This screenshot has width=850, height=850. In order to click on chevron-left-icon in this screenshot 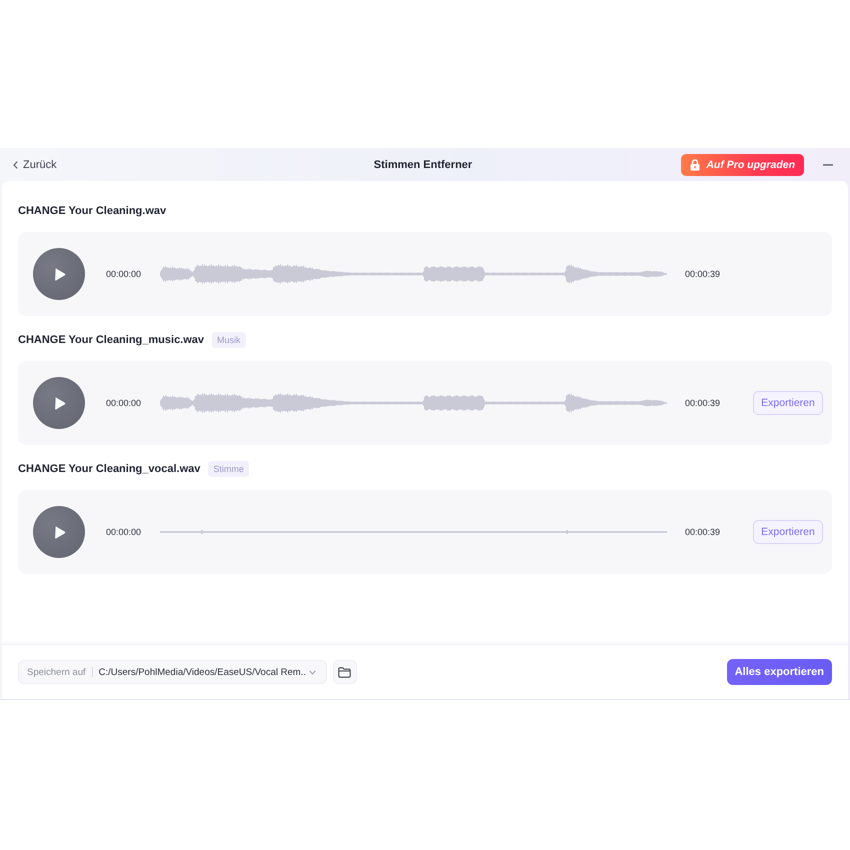, I will do `click(15, 164)`.